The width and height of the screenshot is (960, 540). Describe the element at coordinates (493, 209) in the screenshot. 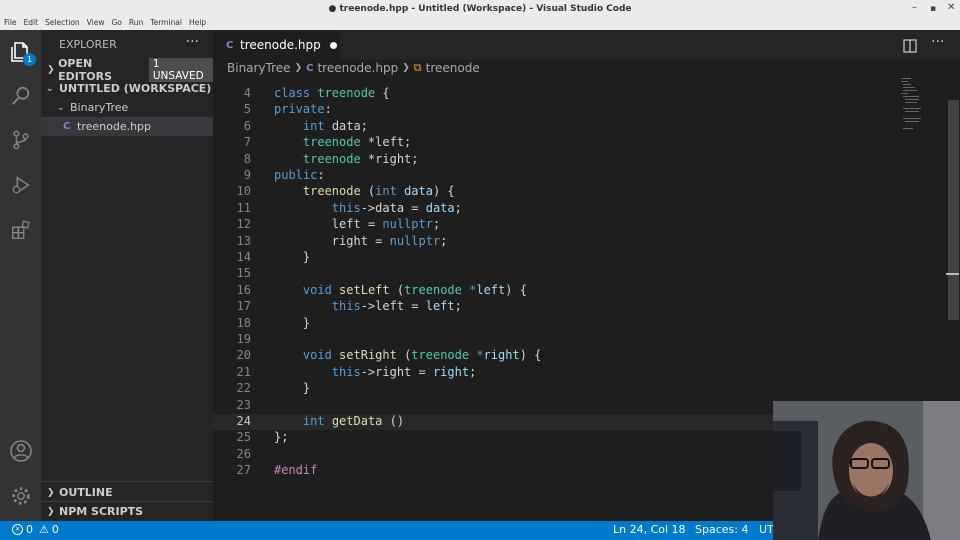

I see `code-line: 11 this->data = data;` at that location.